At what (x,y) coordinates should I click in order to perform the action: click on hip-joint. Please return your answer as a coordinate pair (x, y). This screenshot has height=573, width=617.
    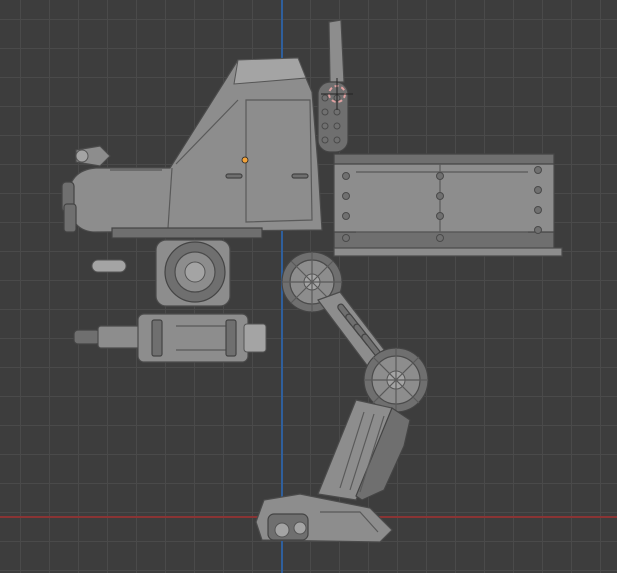
    Looking at the image, I should click on (193, 273).